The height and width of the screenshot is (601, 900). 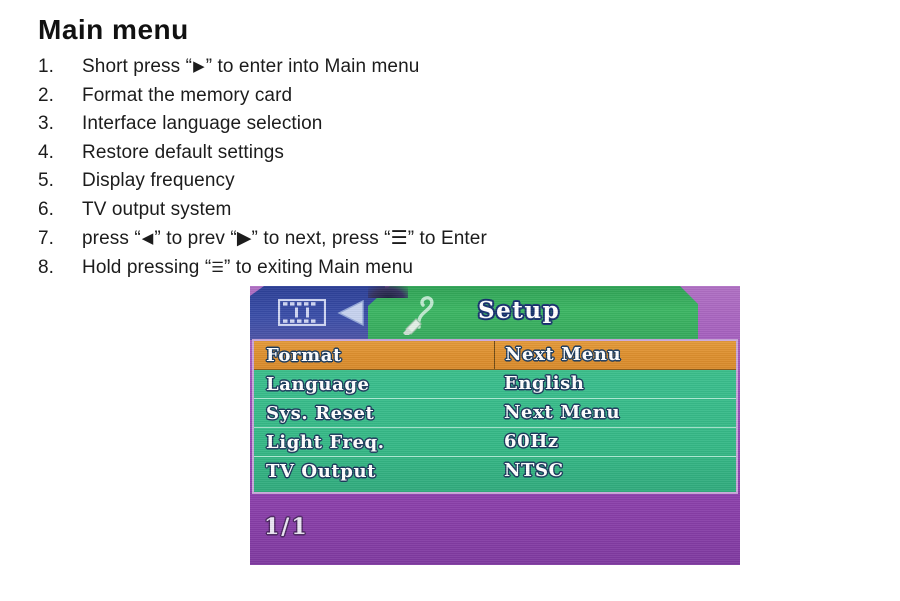 I want to click on list-item: 3. Interface language selection, so click(x=388, y=124).